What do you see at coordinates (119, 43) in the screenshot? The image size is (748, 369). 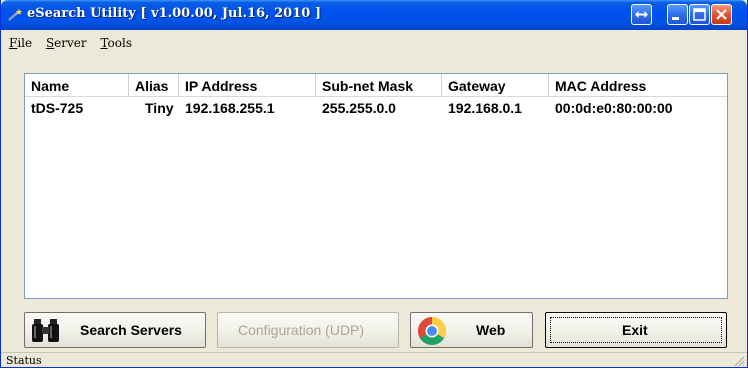 I see `menu-tools-label: ools` at bounding box center [119, 43].